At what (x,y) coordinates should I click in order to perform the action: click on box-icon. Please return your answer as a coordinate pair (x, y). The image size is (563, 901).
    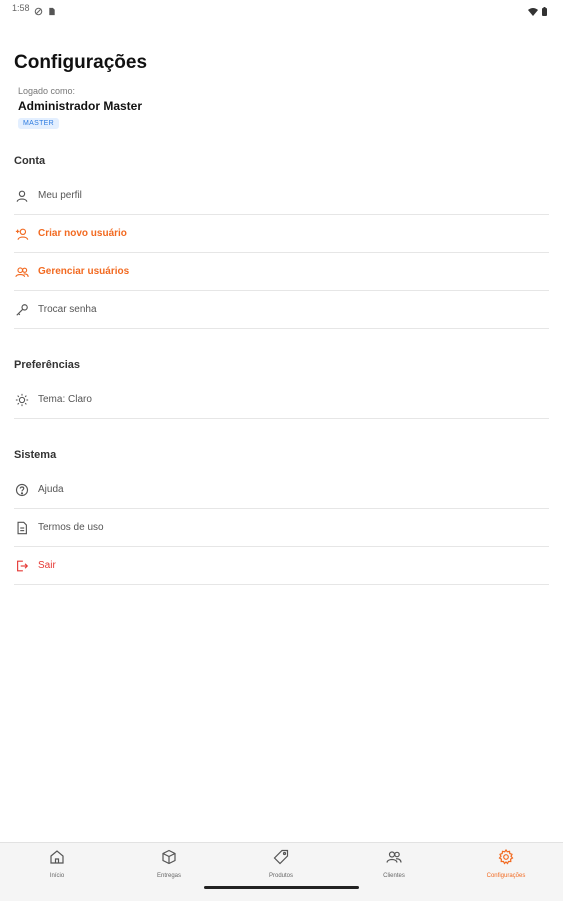
    Looking at the image, I should click on (169, 859).